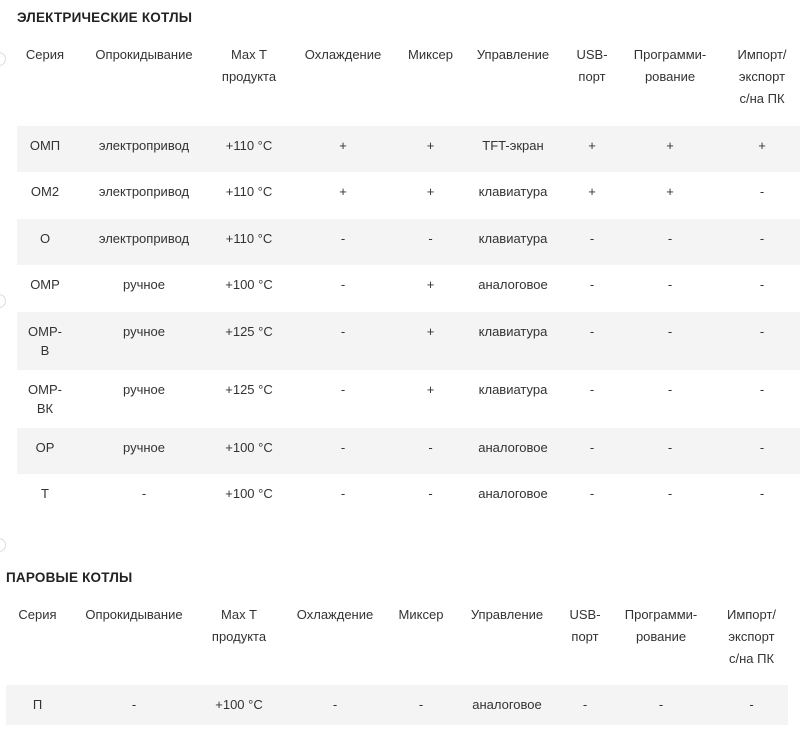 Image resolution: width=800 pixels, height=738 pixels. I want to click on table-cell: TFT-экран, so click(513, 149).